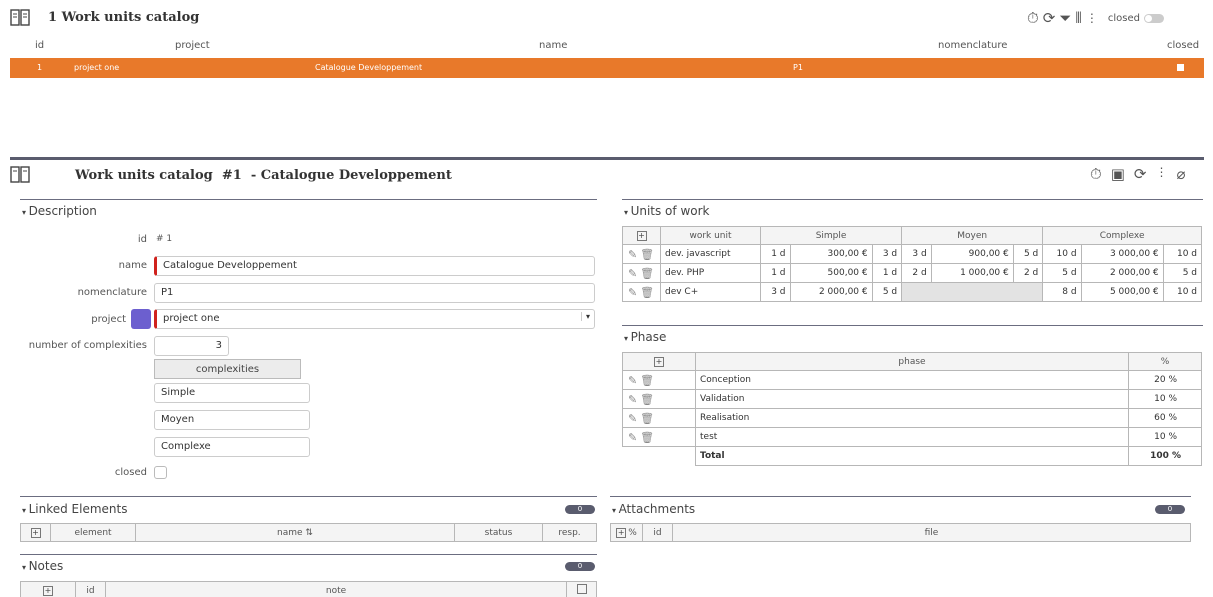  Describe the element at coordinates (232, 393) in the screenshot. I see `complexity-name-field: Simple` at that location.